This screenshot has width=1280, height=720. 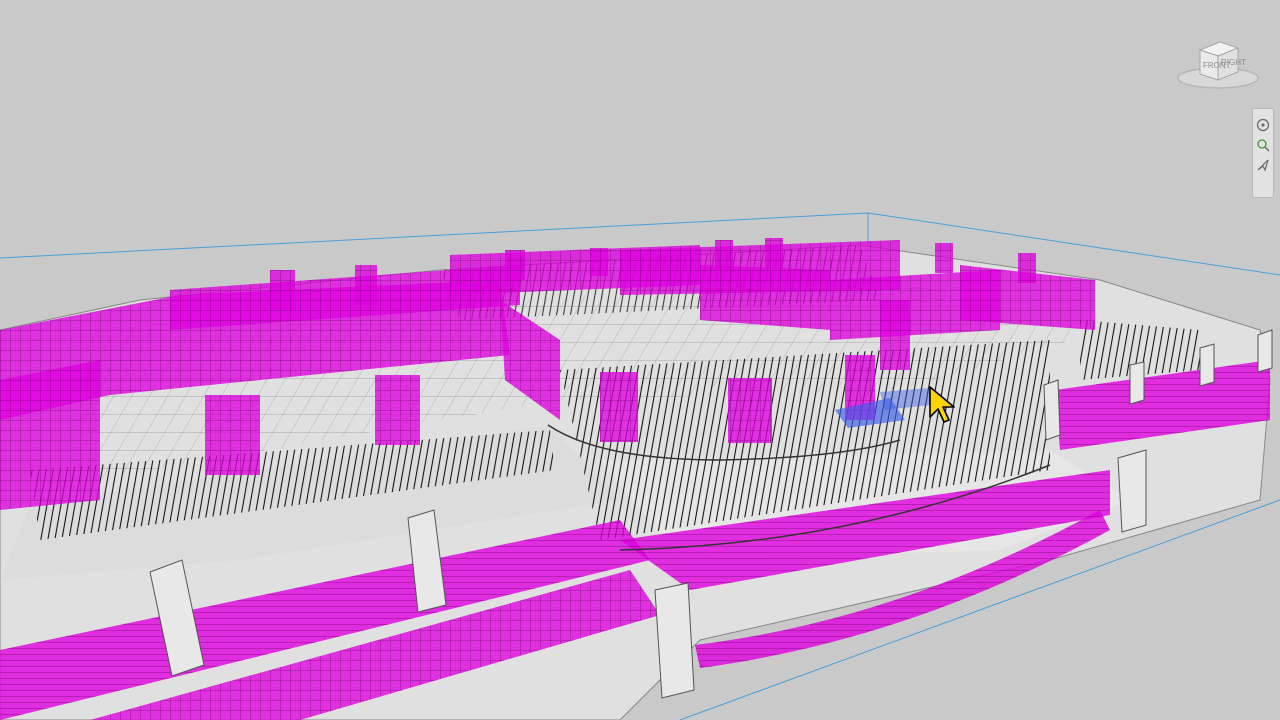 I want to click on zoom-button, so click(x=1263, y=145).